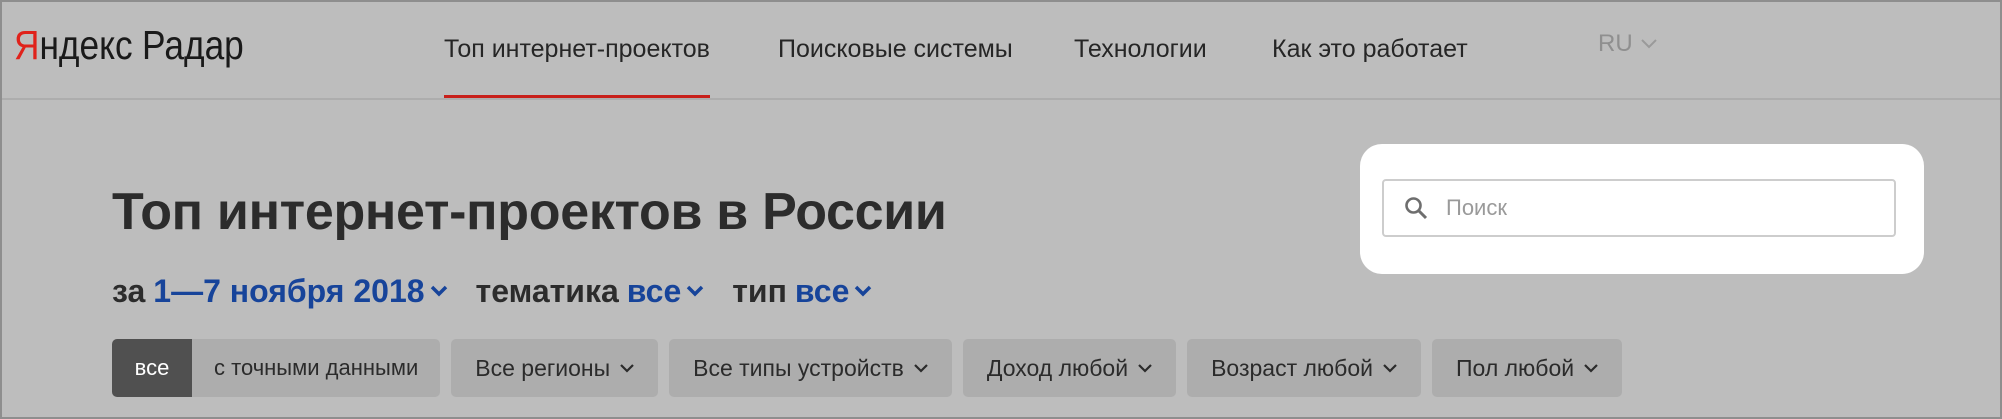 Image resolution: width=2002 pixels, height=419 pixels. I want to click on topic-filter: тематика все, so click(590, 291).